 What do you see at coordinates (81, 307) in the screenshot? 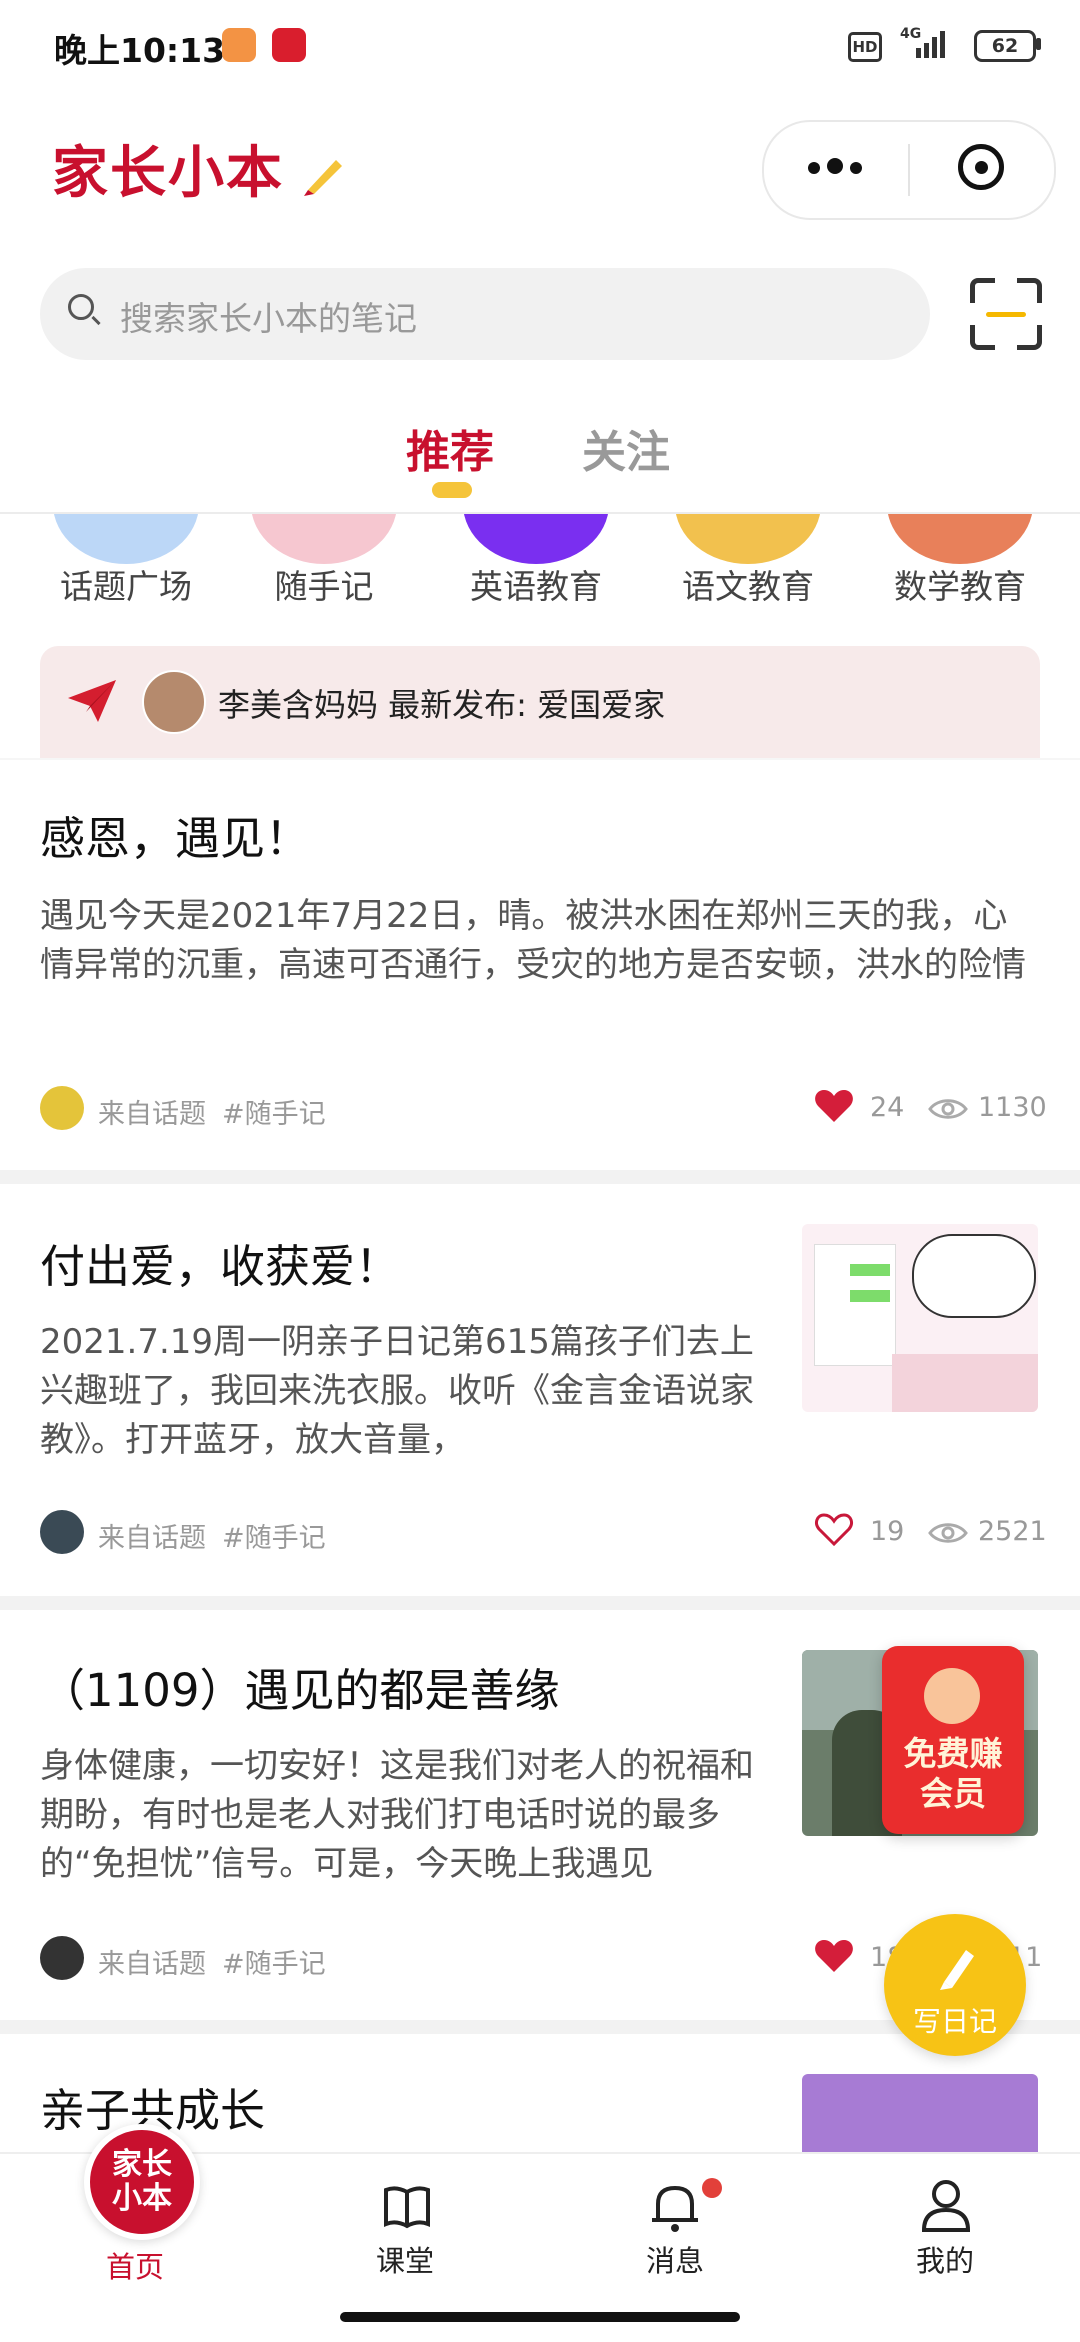
I see `search-icon` at bounding box center [81, 307].